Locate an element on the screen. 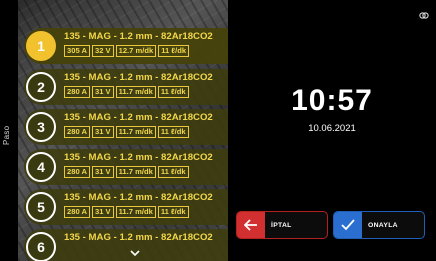 The width and height of the screenshot is (436, 261). pass-item-6: 6 135 - MAG - 1.2 mm - 82Ar18CO2 is located at coordinates (126, 245).